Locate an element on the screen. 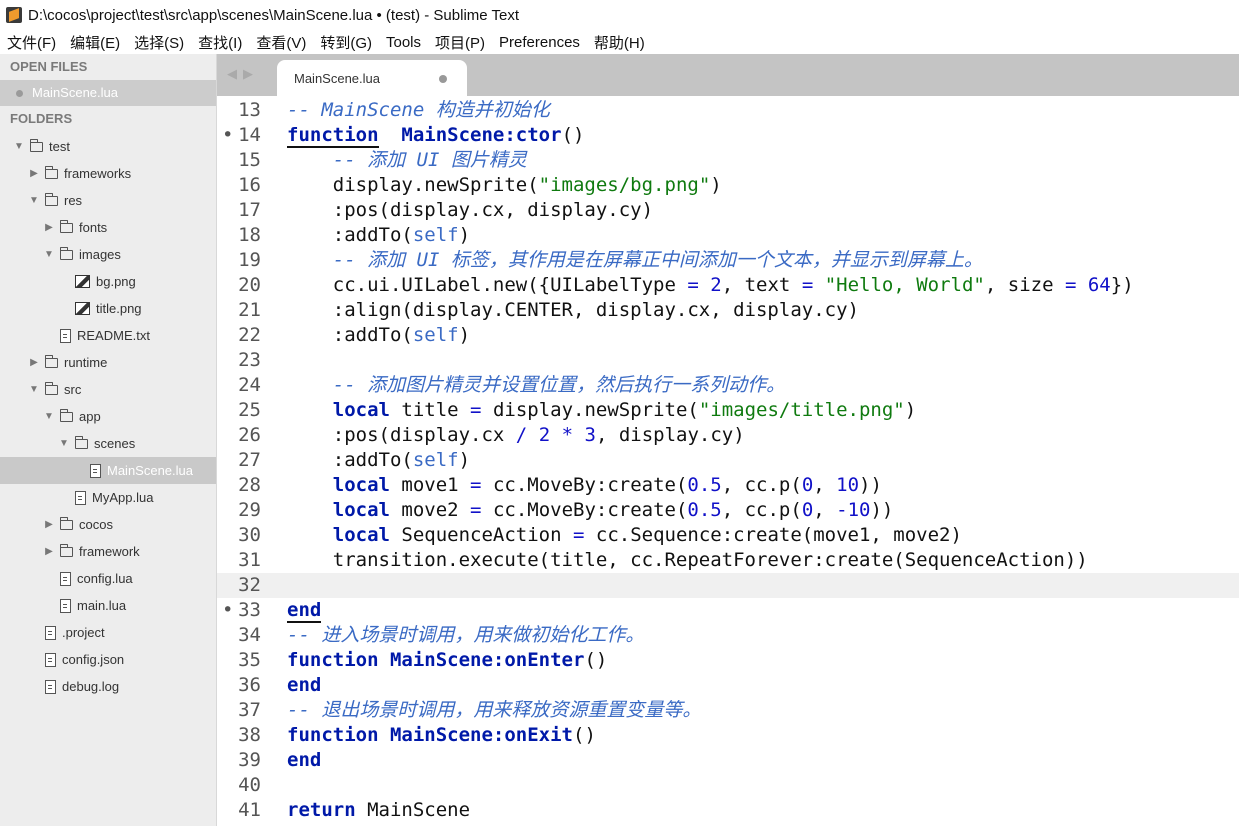 This screenshot has height=826, width=1239. line-number: 29 is located at coordinates (249, 510).